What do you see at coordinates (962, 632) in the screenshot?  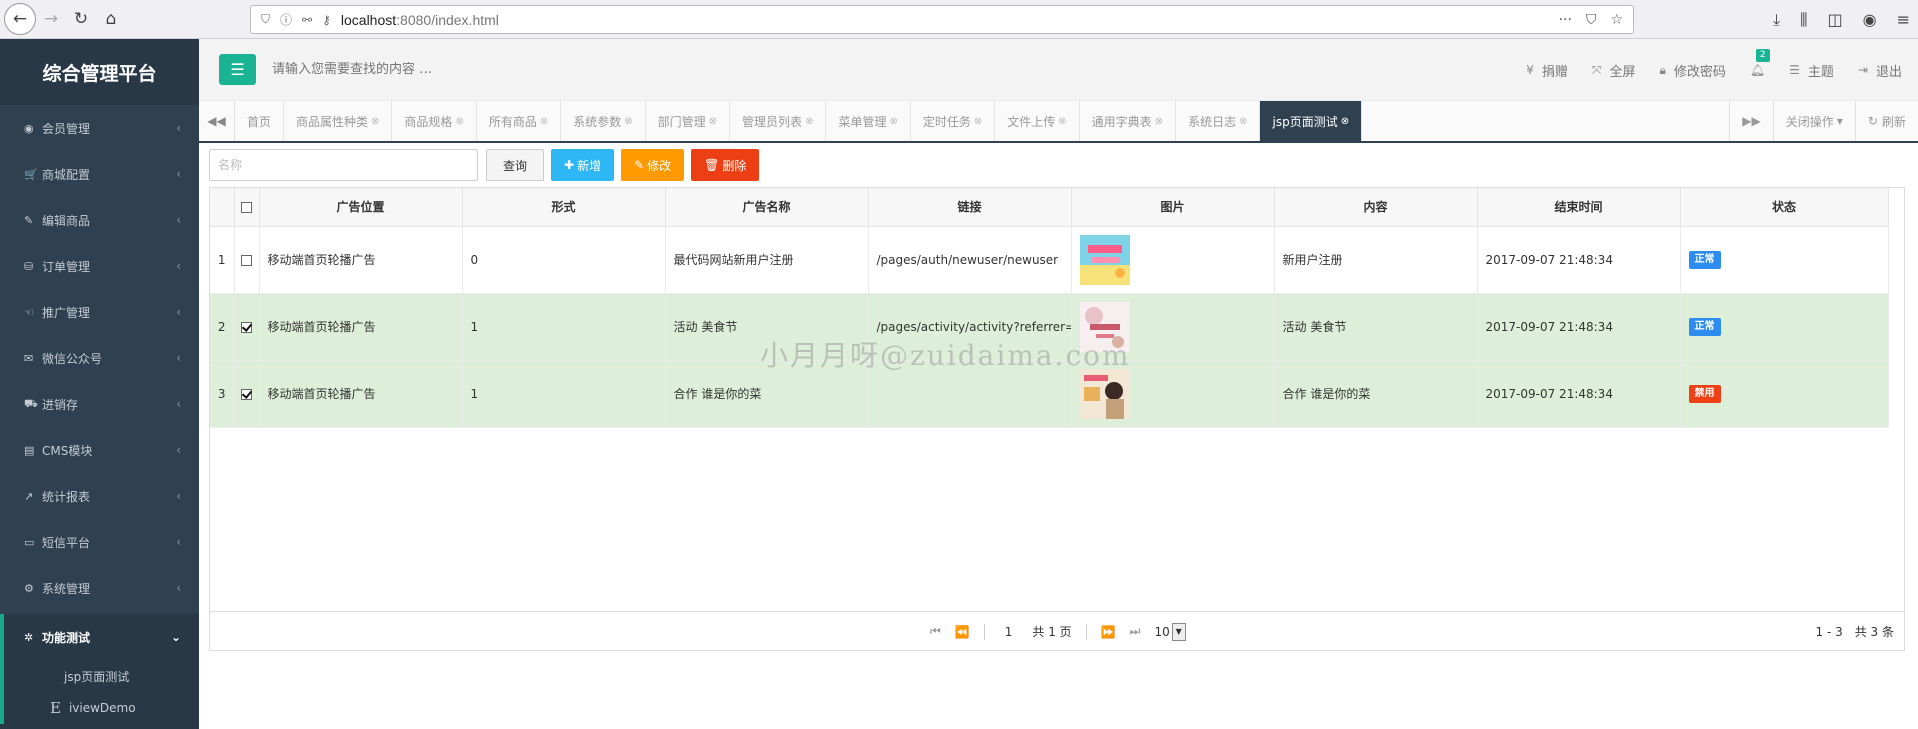 I see `prev-page-icon: ⏪` at bounding box center [962, 632].